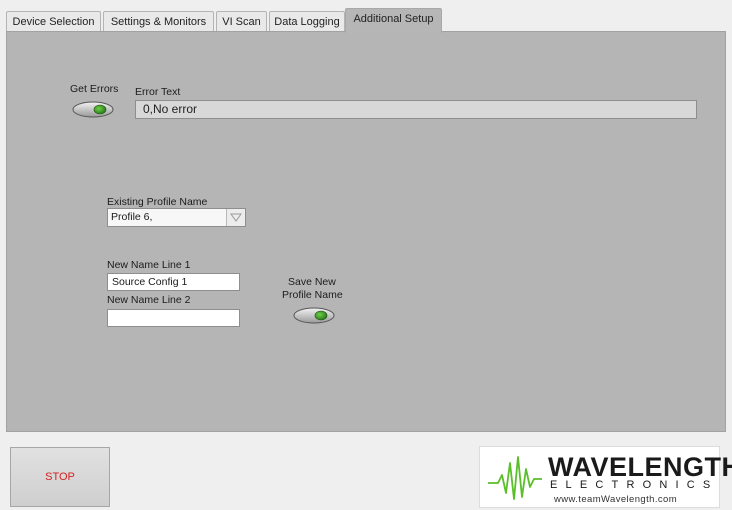 This screenshot has height=510, width=732. I want to click on save-profile-button, so click(314, 315).